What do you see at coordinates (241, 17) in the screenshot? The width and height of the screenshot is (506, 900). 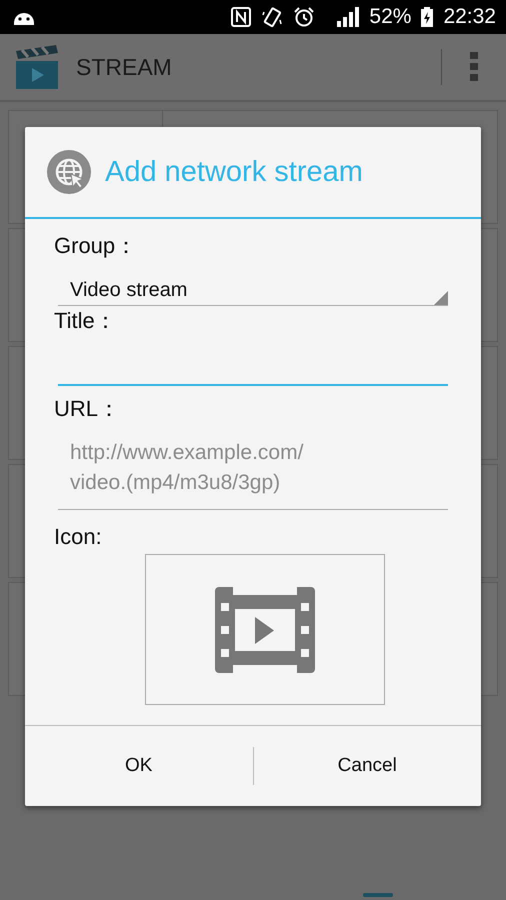 I see `nfc-icon` at bounding box center [241, 17].